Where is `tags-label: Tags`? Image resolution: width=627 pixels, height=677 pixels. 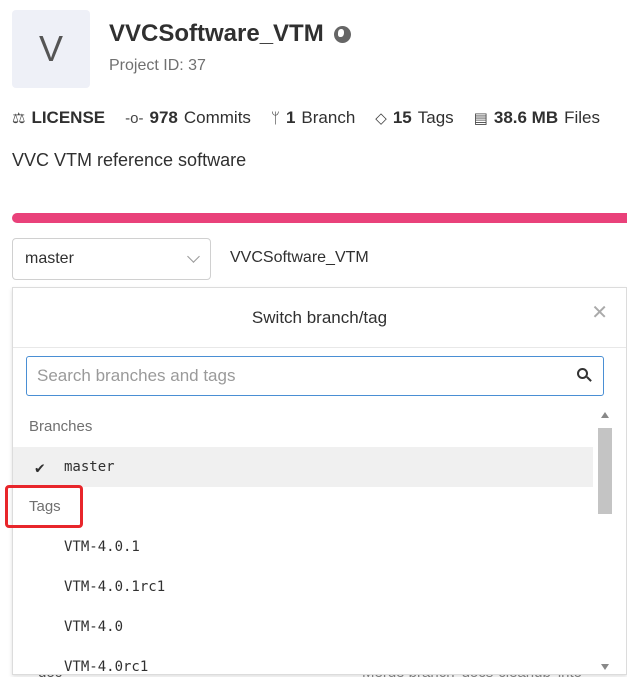 tags-label: Tags is located at coordinates (435, 117).